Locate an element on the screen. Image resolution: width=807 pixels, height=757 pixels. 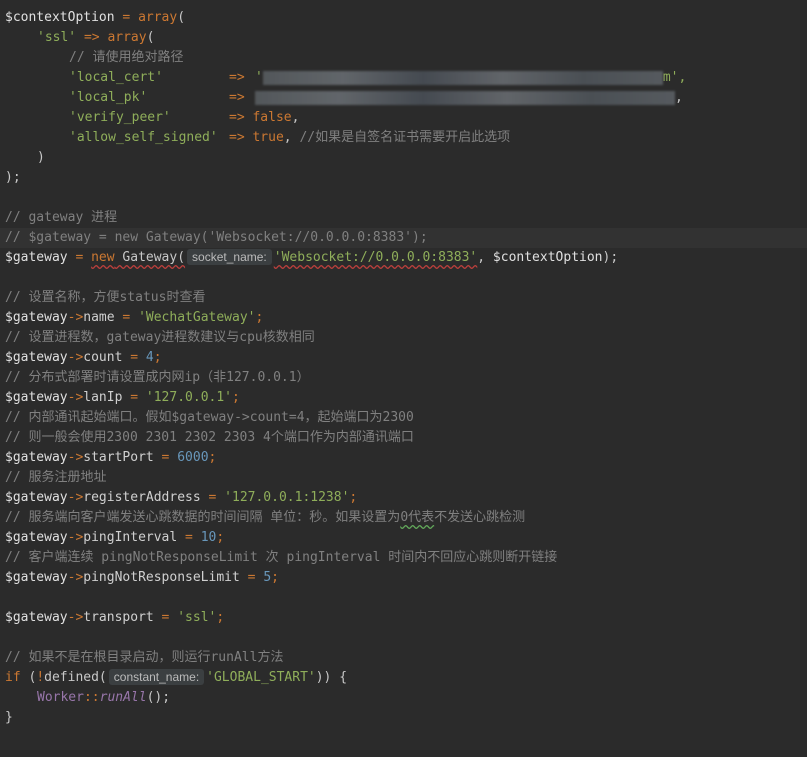
code-line: $gateway->name = 'WechatGateway'; is located at coordinates (134, 317).